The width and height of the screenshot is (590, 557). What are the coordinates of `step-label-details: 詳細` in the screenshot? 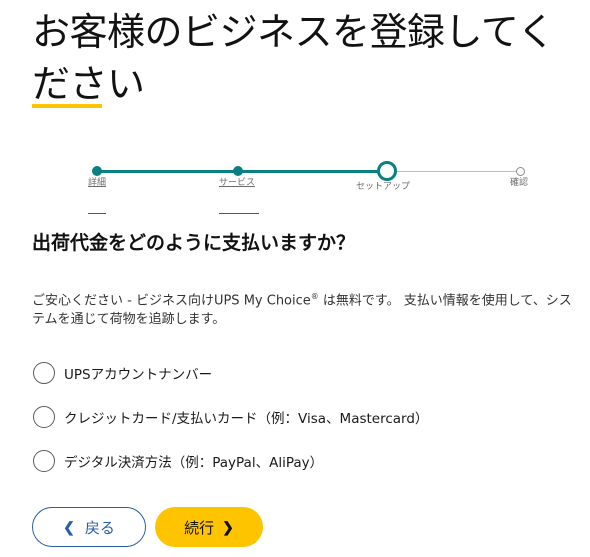 It's located at (97, 181).